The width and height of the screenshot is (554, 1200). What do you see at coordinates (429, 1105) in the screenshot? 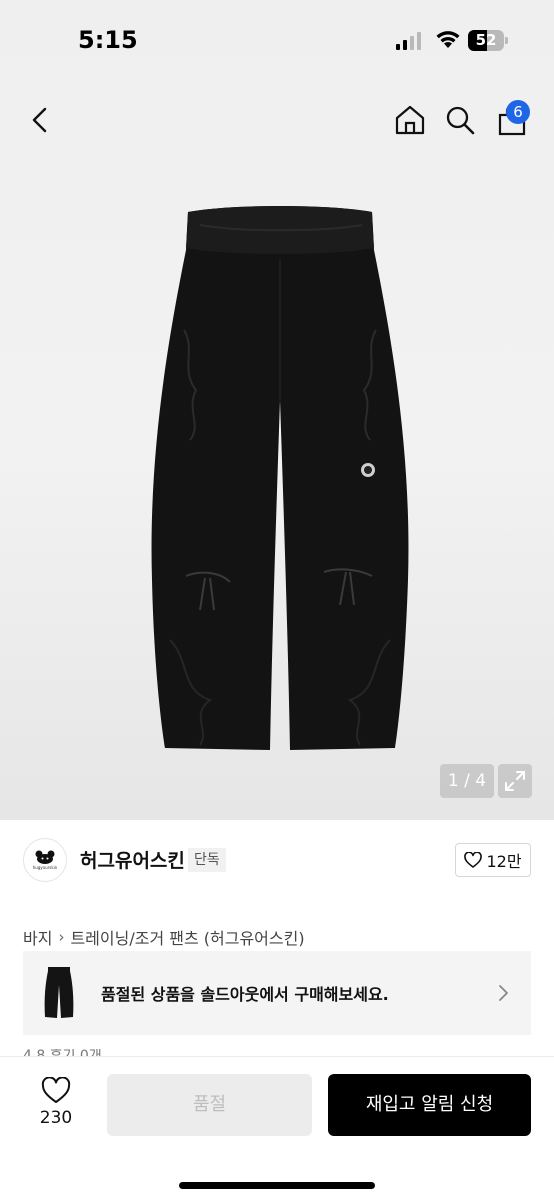
I see `restock-alert-button: 재입고 알림 신청` at bounding box center [429, 1105].